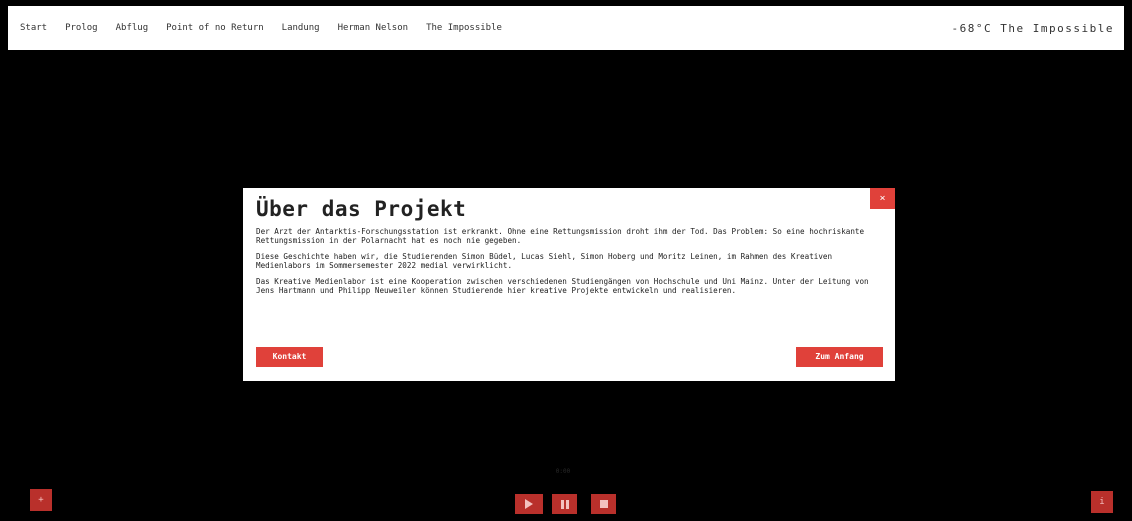 The height and width of the screenshot is (521, 1132). Describe the element at coordinates (373, 28) in the screenshot. I see `nav-link-herman-nelson: Herman Nelson` at that location.